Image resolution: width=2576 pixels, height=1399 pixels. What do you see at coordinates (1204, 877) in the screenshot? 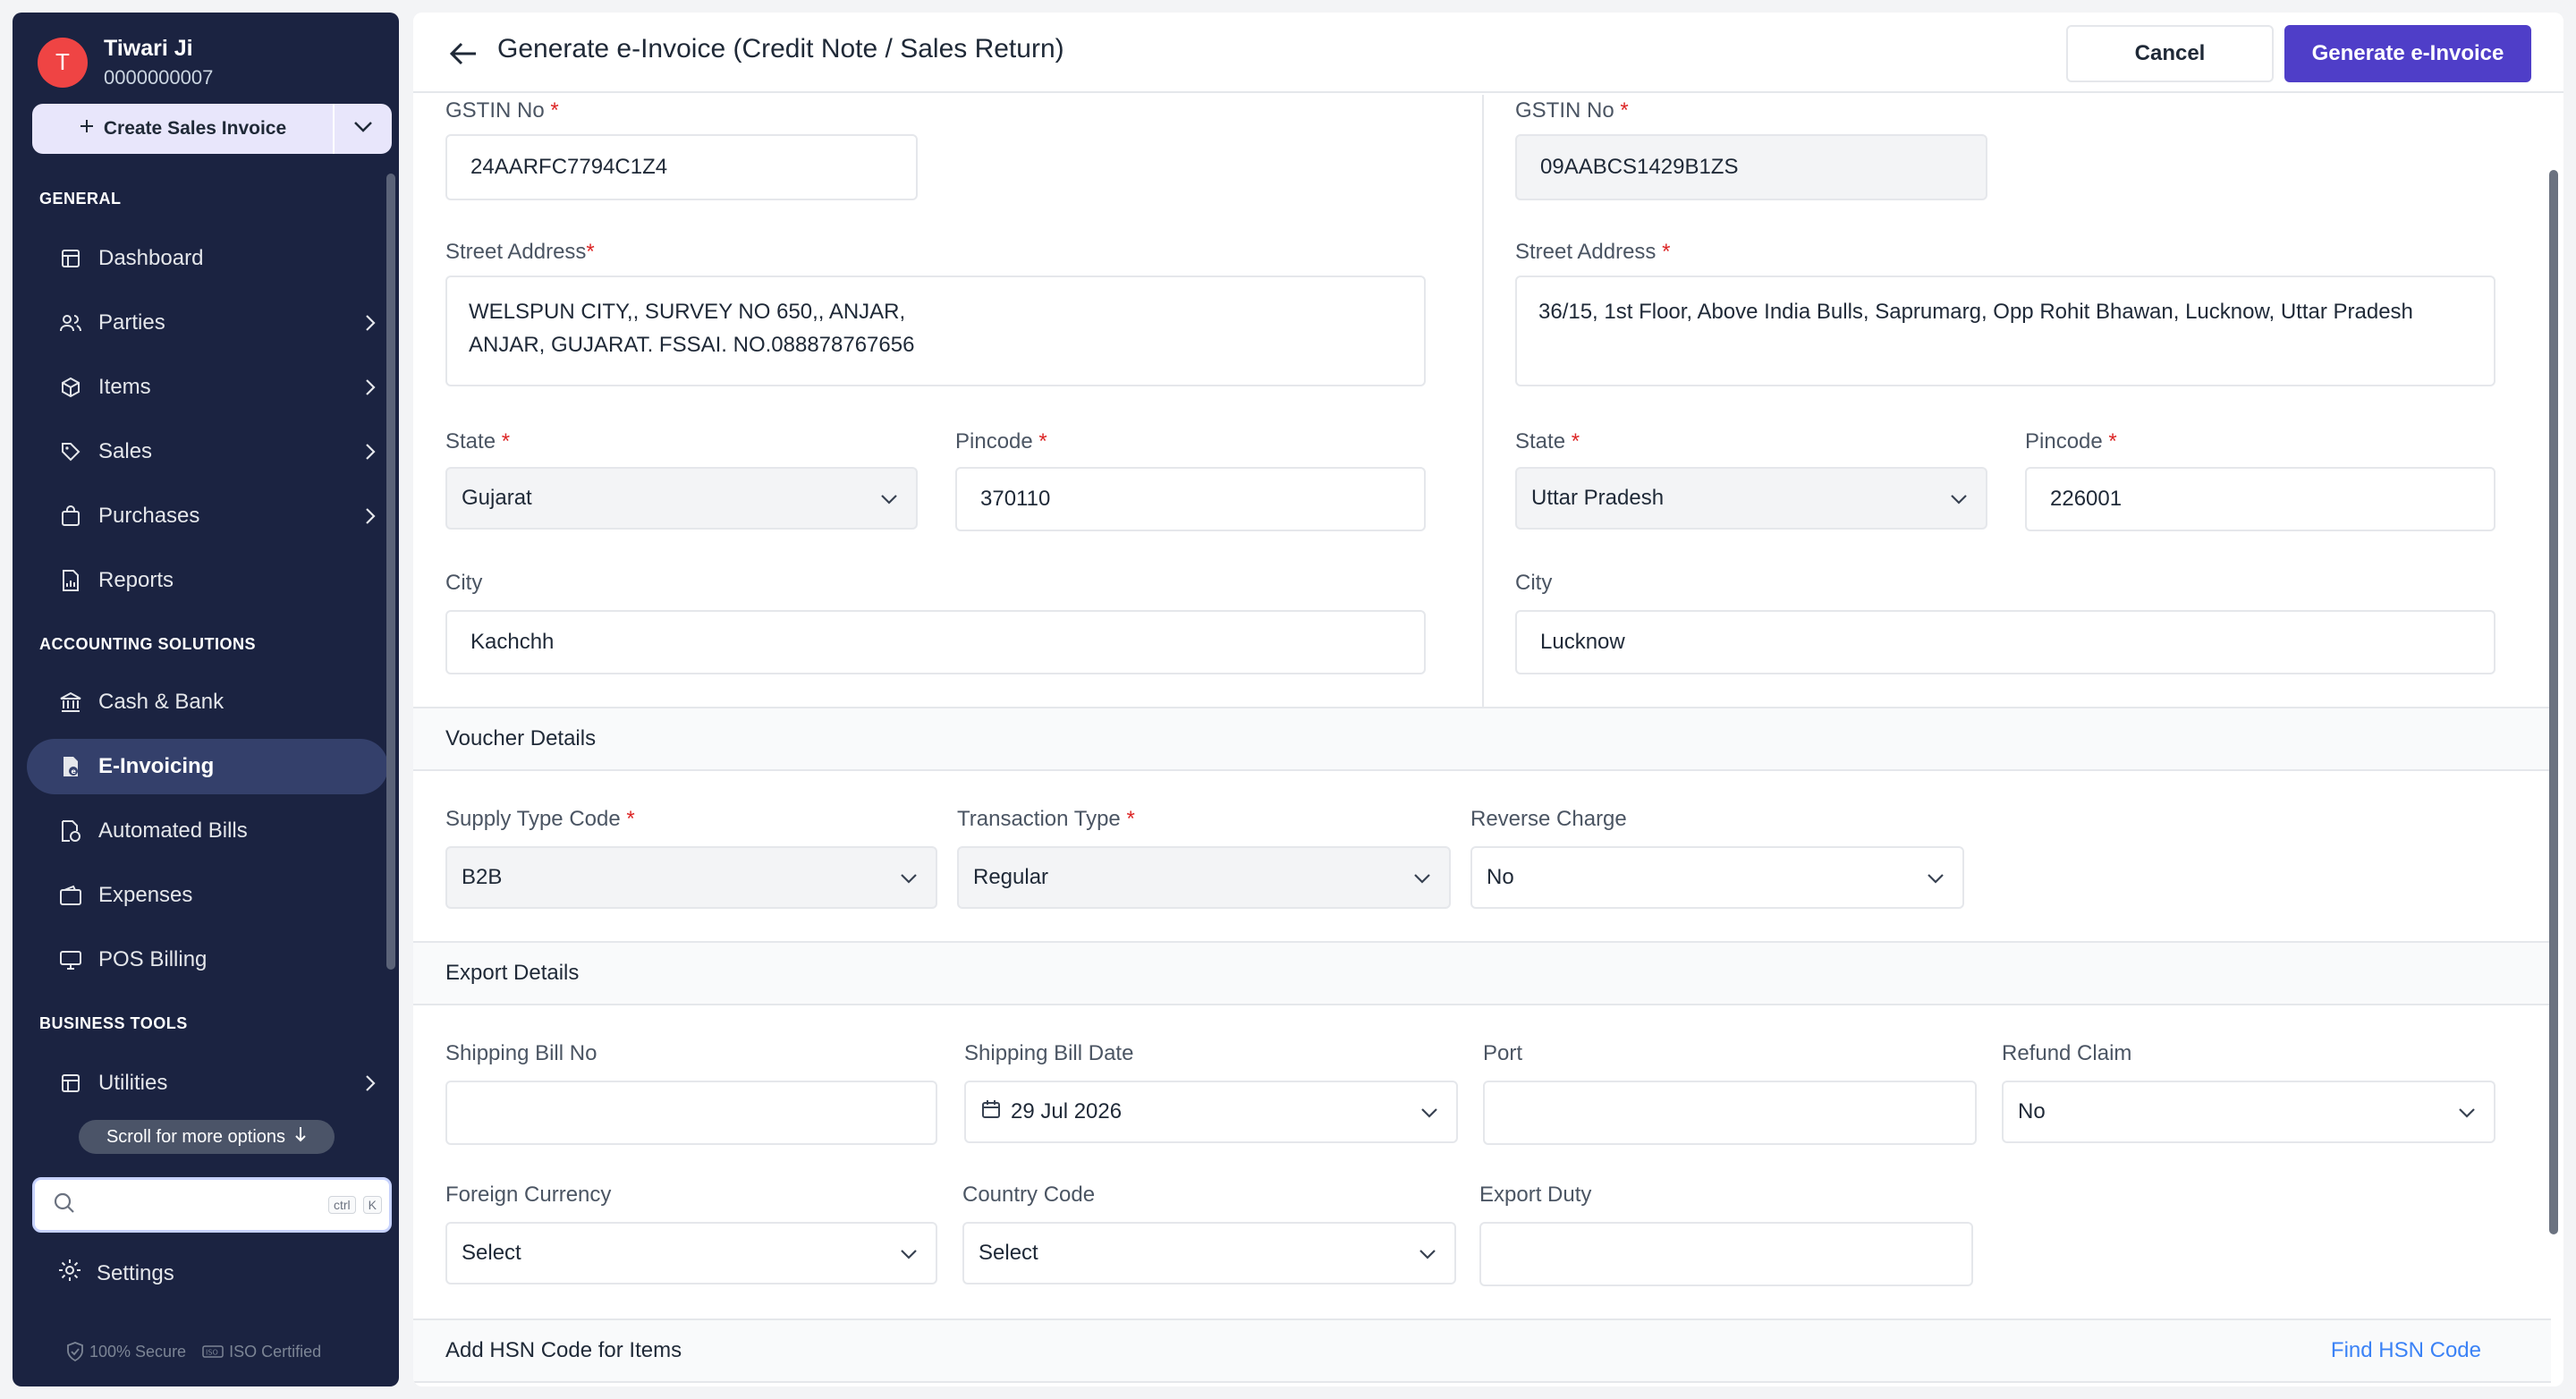
I see `transaction-type-select: Regular` at bounding box center [1204, 877].